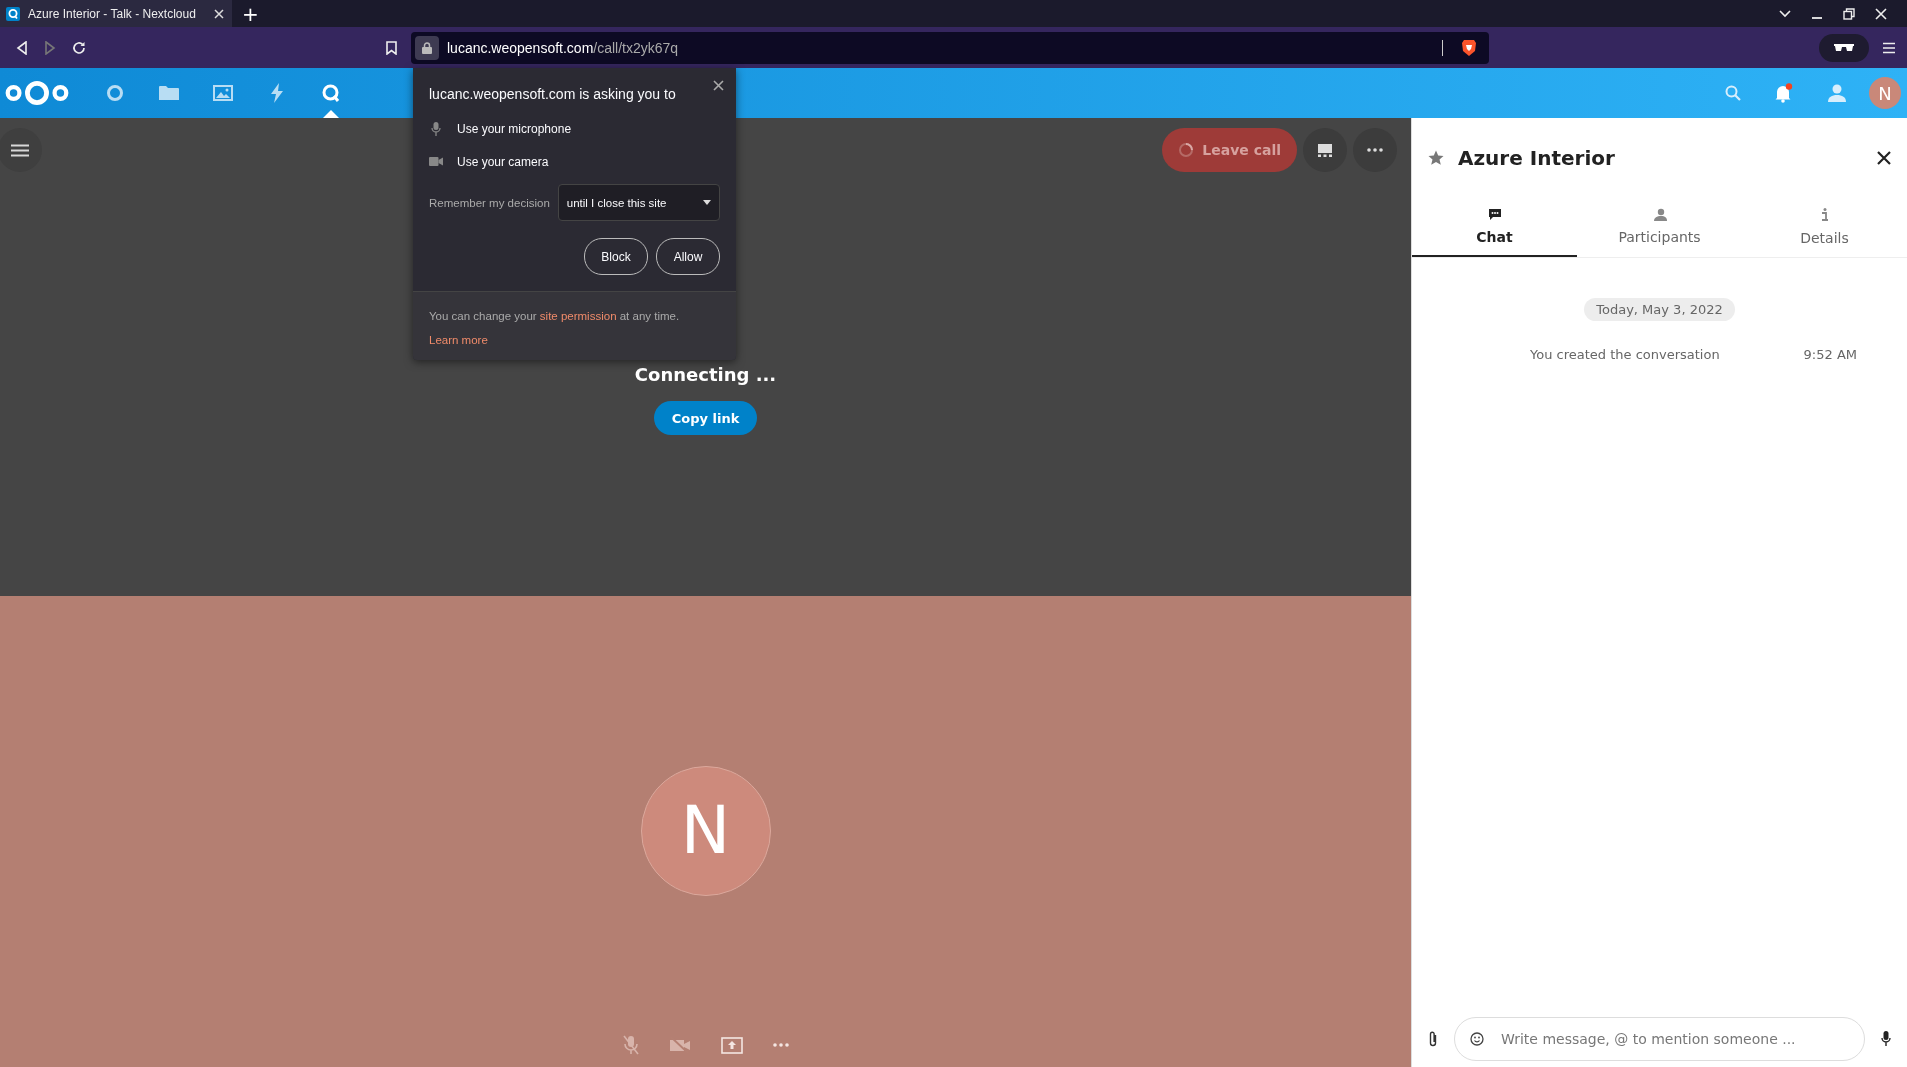 The height and width of the screenshot is (1067, 1907). Describe the element at coordinates (514, 128) in the screenshot. I see `permission-request: Use your microphone` at that location.